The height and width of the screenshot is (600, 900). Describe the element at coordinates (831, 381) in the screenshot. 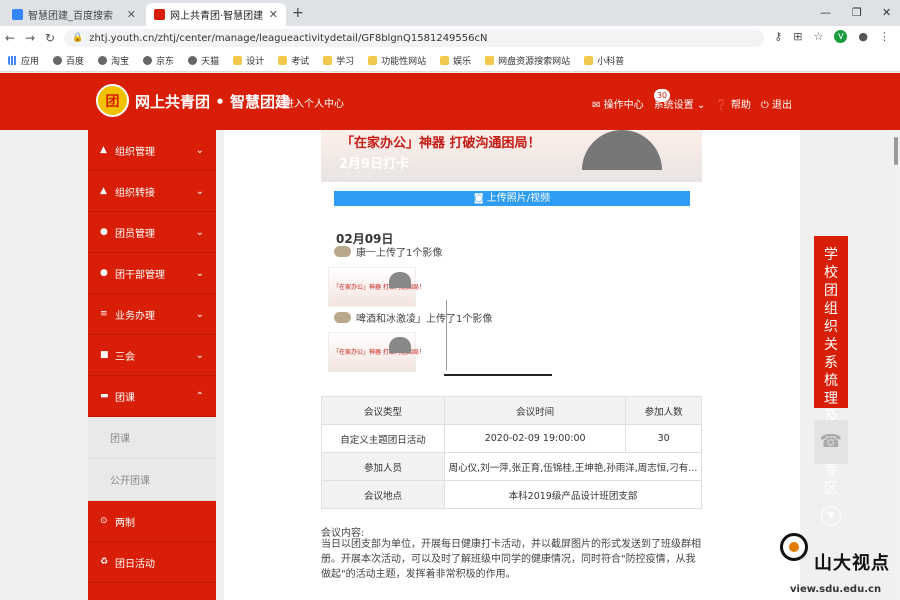

I see `school-org-zone-panel: 学校团组织关系梳理及录入专区 ▼` at that location.